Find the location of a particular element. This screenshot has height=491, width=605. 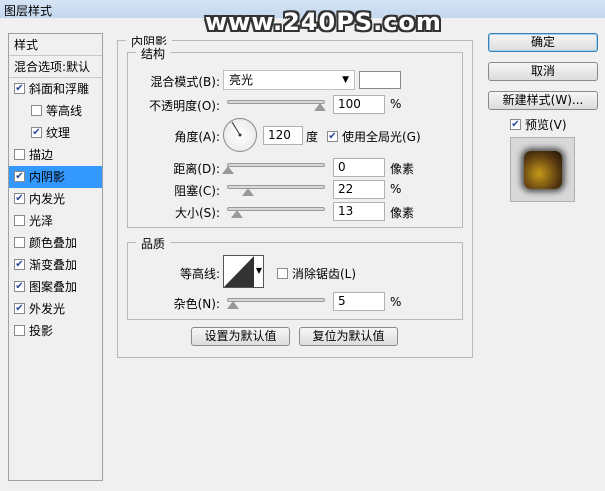

style-item: ✔ 渐变叠加 is located at coordinates (55, 265).